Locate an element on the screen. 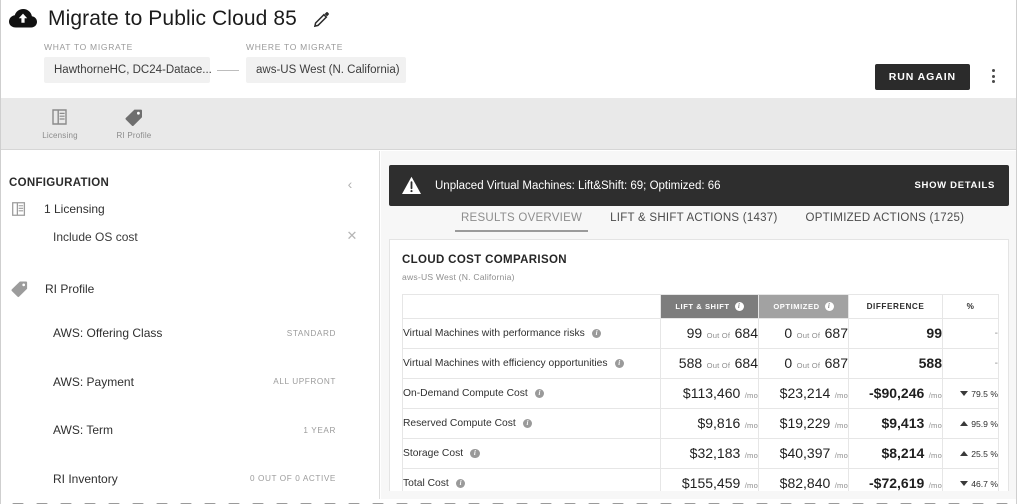 The height and width of the screenshot is (504, 1017). configuration-heading: CONFIGURATION is located at coordinates (59, 183).